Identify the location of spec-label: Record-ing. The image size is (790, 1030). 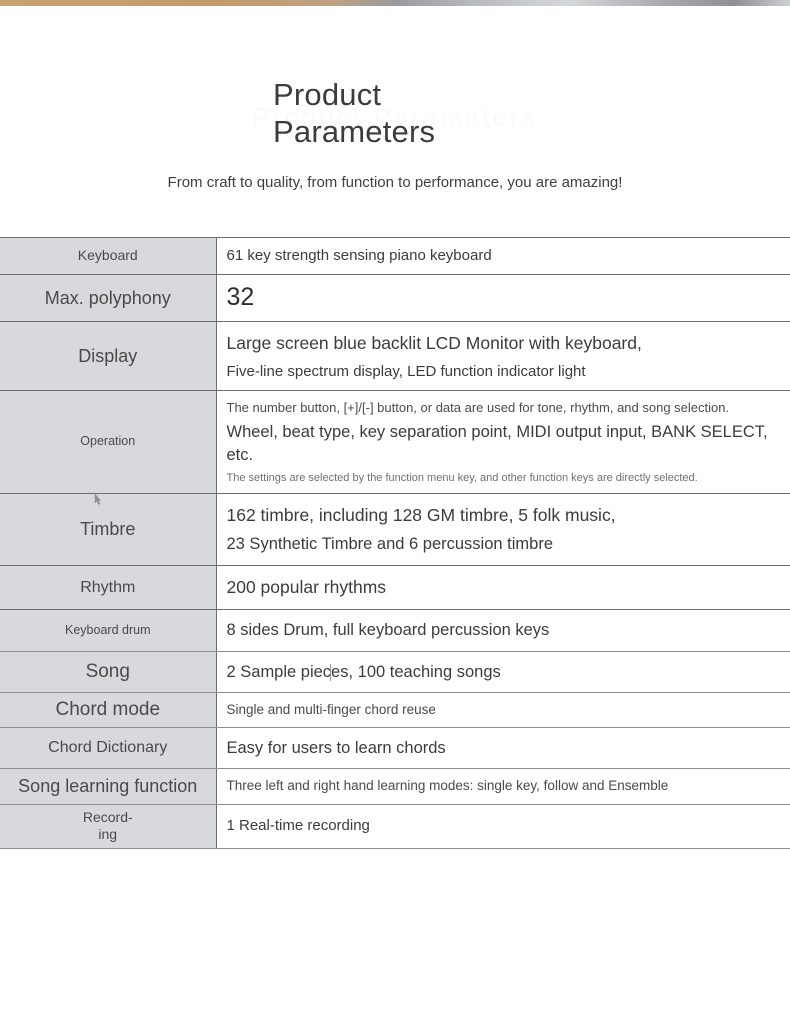
(107, 825).